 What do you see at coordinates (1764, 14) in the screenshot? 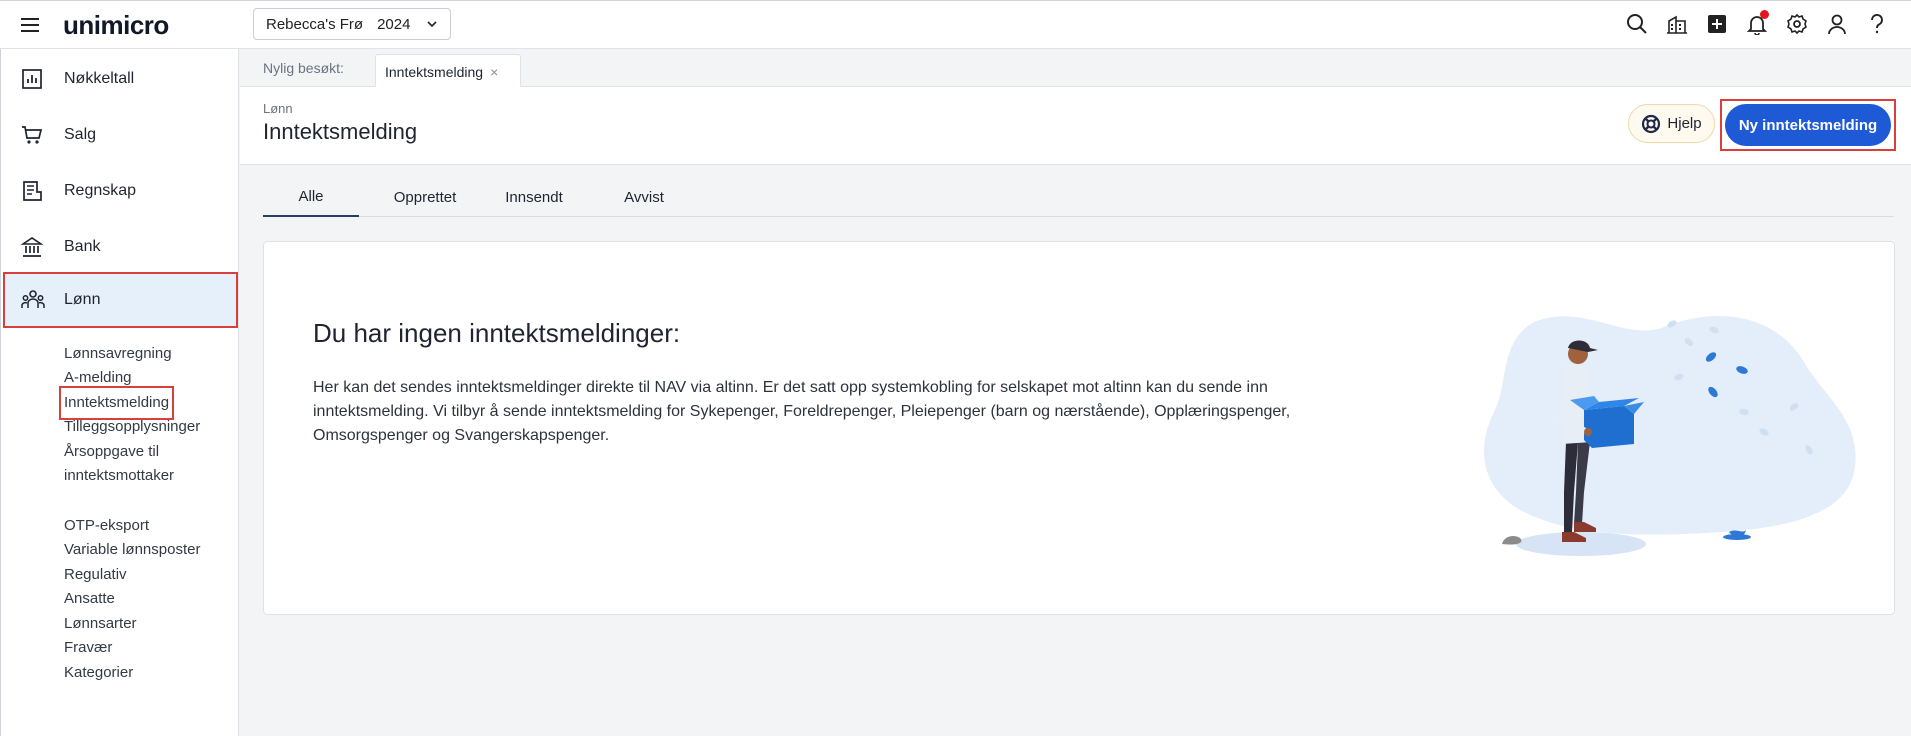
I see `notification-dot` at bounding box center [1764, 14].